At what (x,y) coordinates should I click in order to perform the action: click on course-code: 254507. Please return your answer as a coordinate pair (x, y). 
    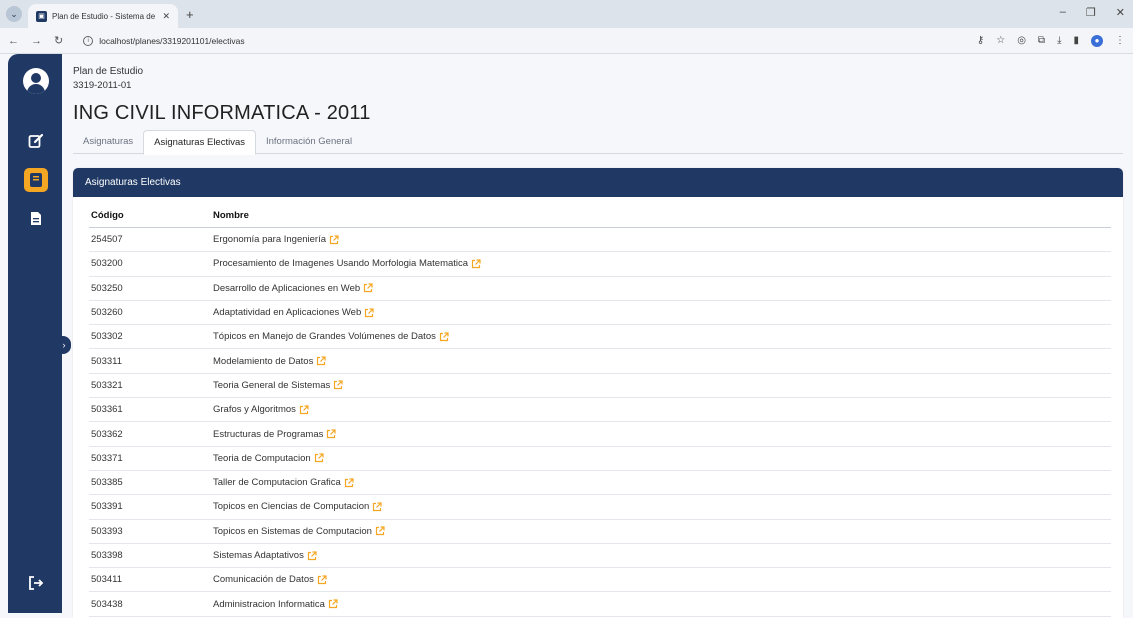
    Looking at the image, I should click on (107, 240).